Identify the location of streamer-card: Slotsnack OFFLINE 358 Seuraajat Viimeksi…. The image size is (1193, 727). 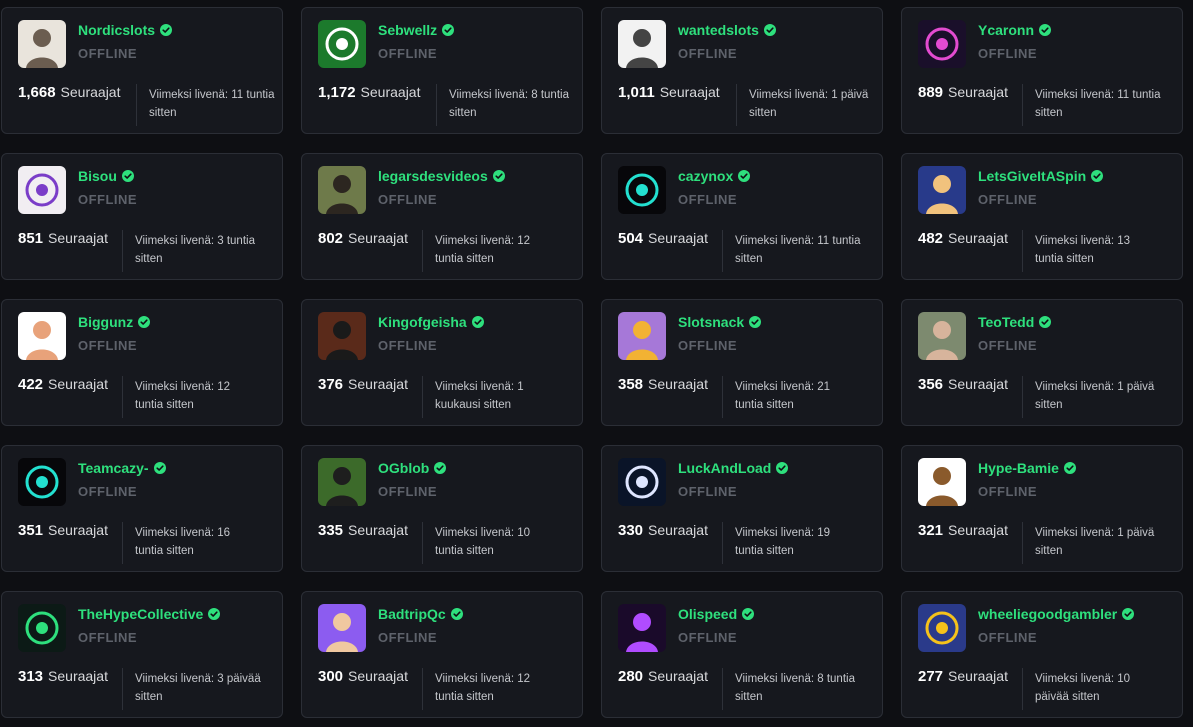
(742, 362).